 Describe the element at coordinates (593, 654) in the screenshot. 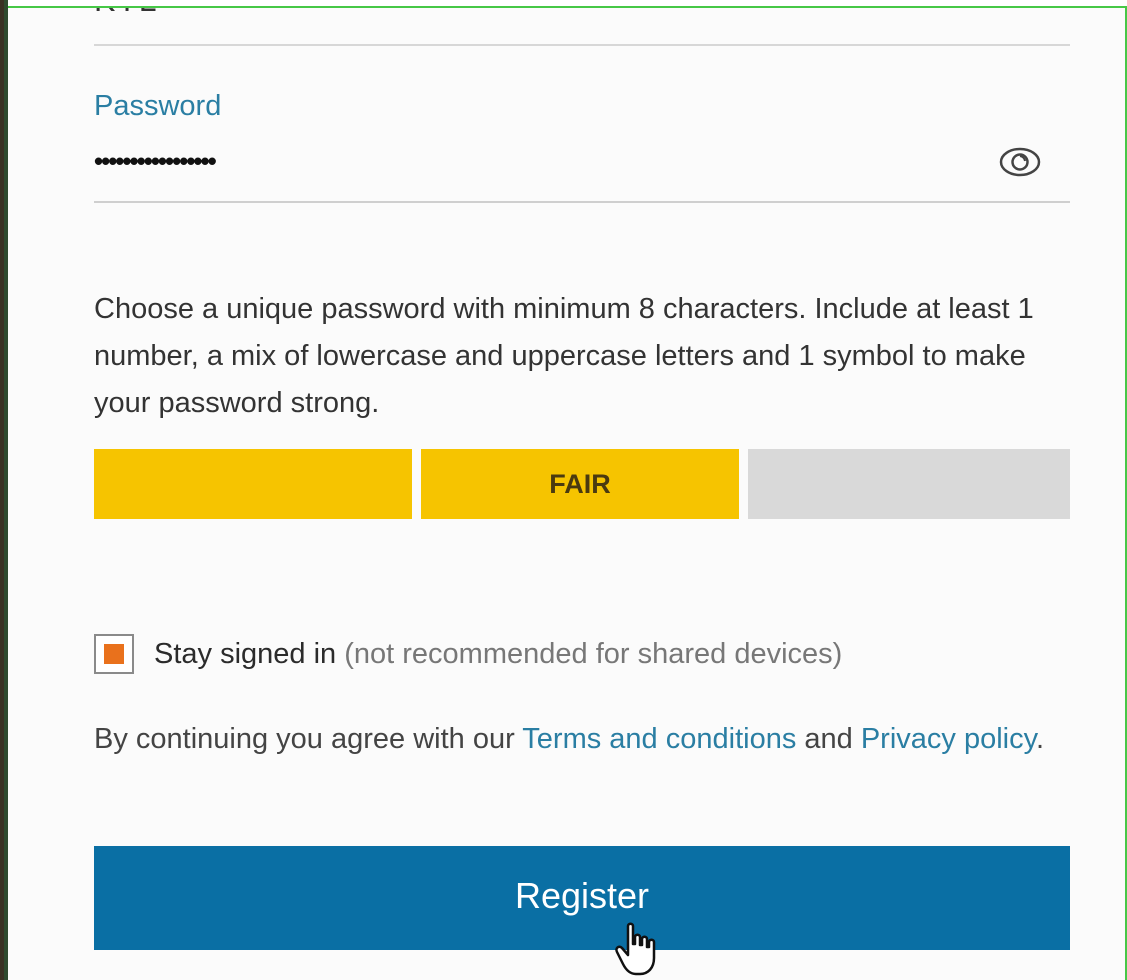

I see `stay-signed-in-note: (not recommended for shared devices)` at that location.